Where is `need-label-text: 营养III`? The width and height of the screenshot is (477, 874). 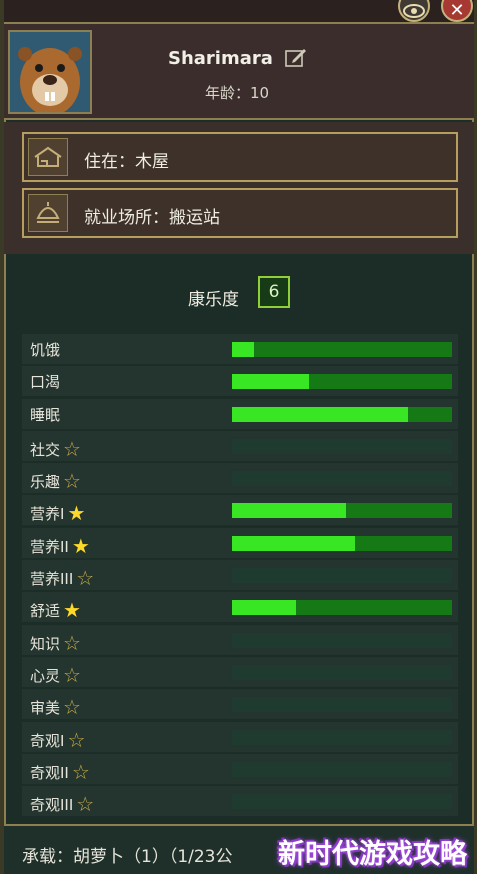 need-label-text: 营养III is located at coordinates (52, 579).